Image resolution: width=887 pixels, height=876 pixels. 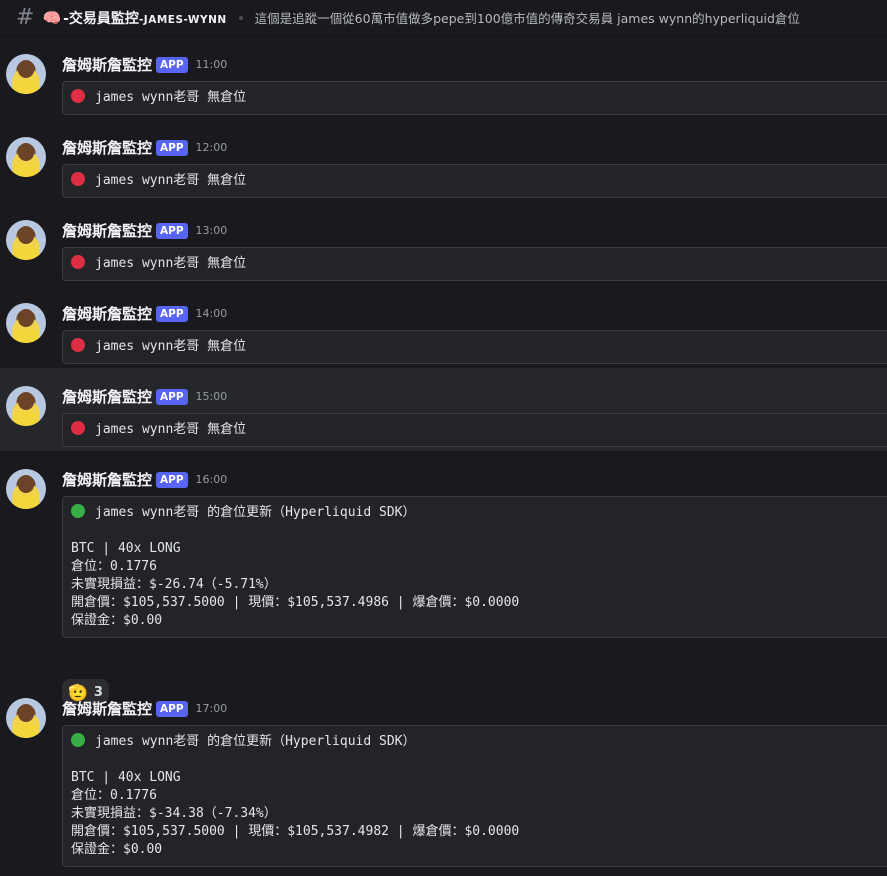 I want to click on message: 詹姆斯詹監控 APP 11:00 james wynn老哥 無倉位, so click(x=443, y=77).